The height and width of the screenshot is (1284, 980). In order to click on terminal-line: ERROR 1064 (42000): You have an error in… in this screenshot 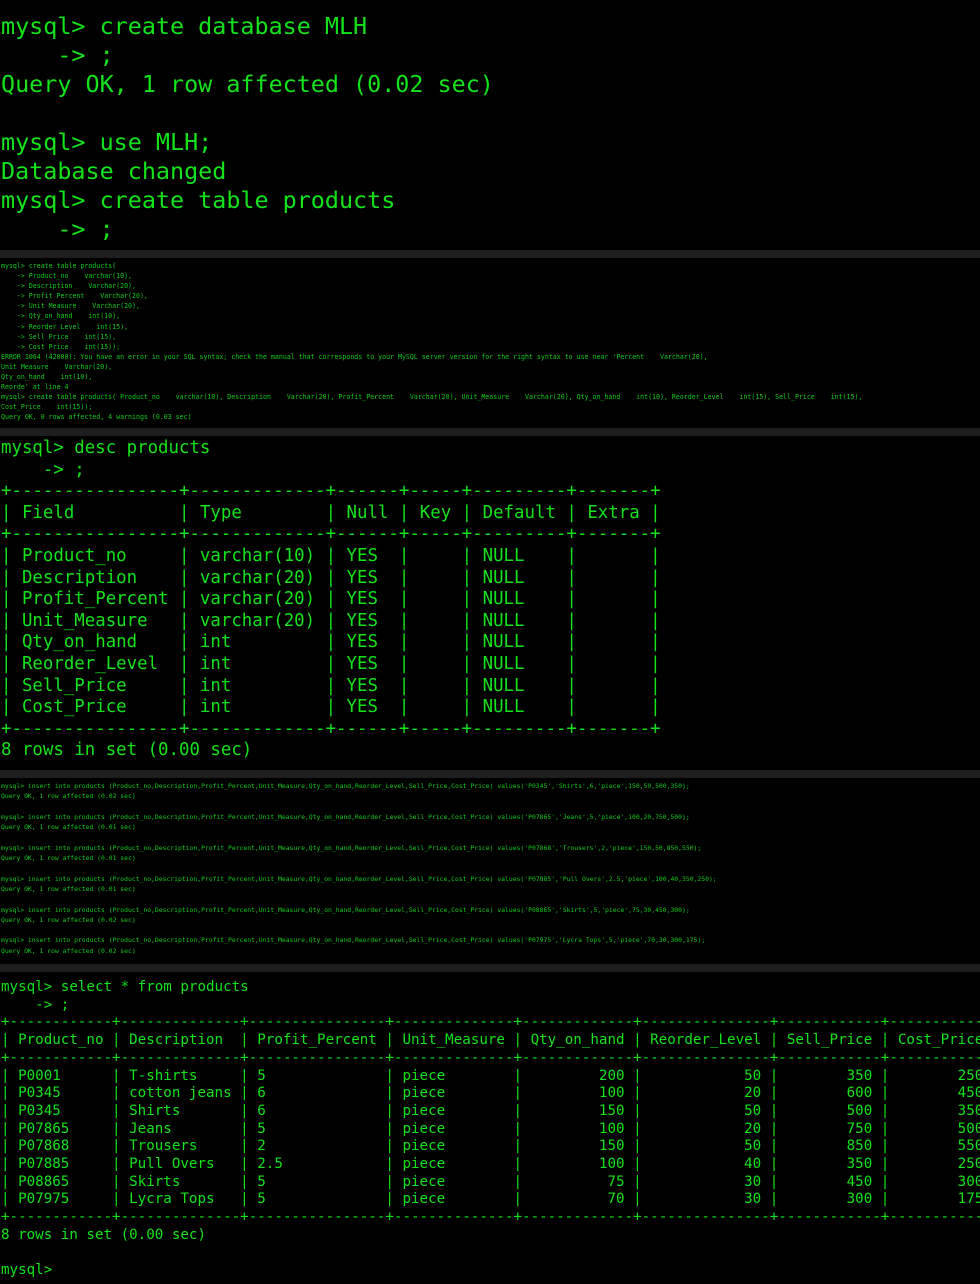, I will do `click(354, 356)`.